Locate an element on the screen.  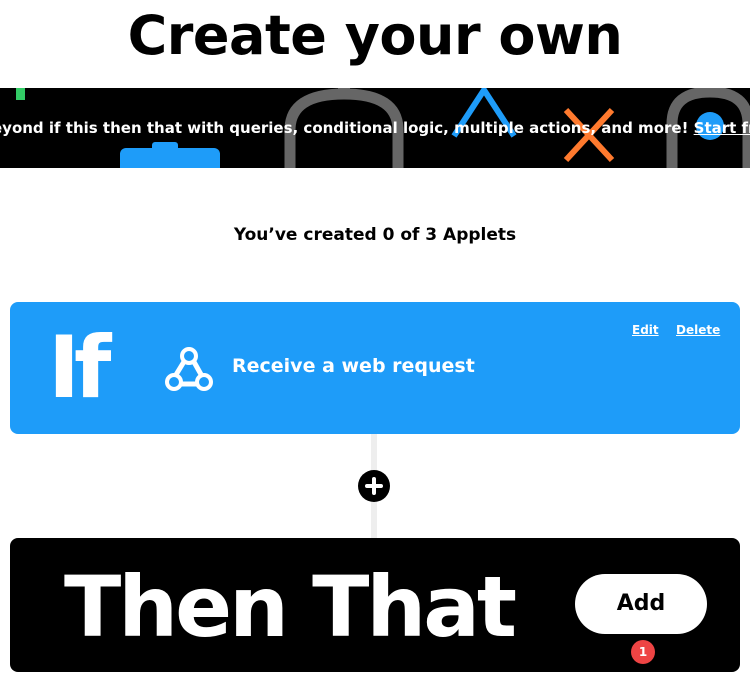
add-action-button: Add is located at coordinates (641, 604).